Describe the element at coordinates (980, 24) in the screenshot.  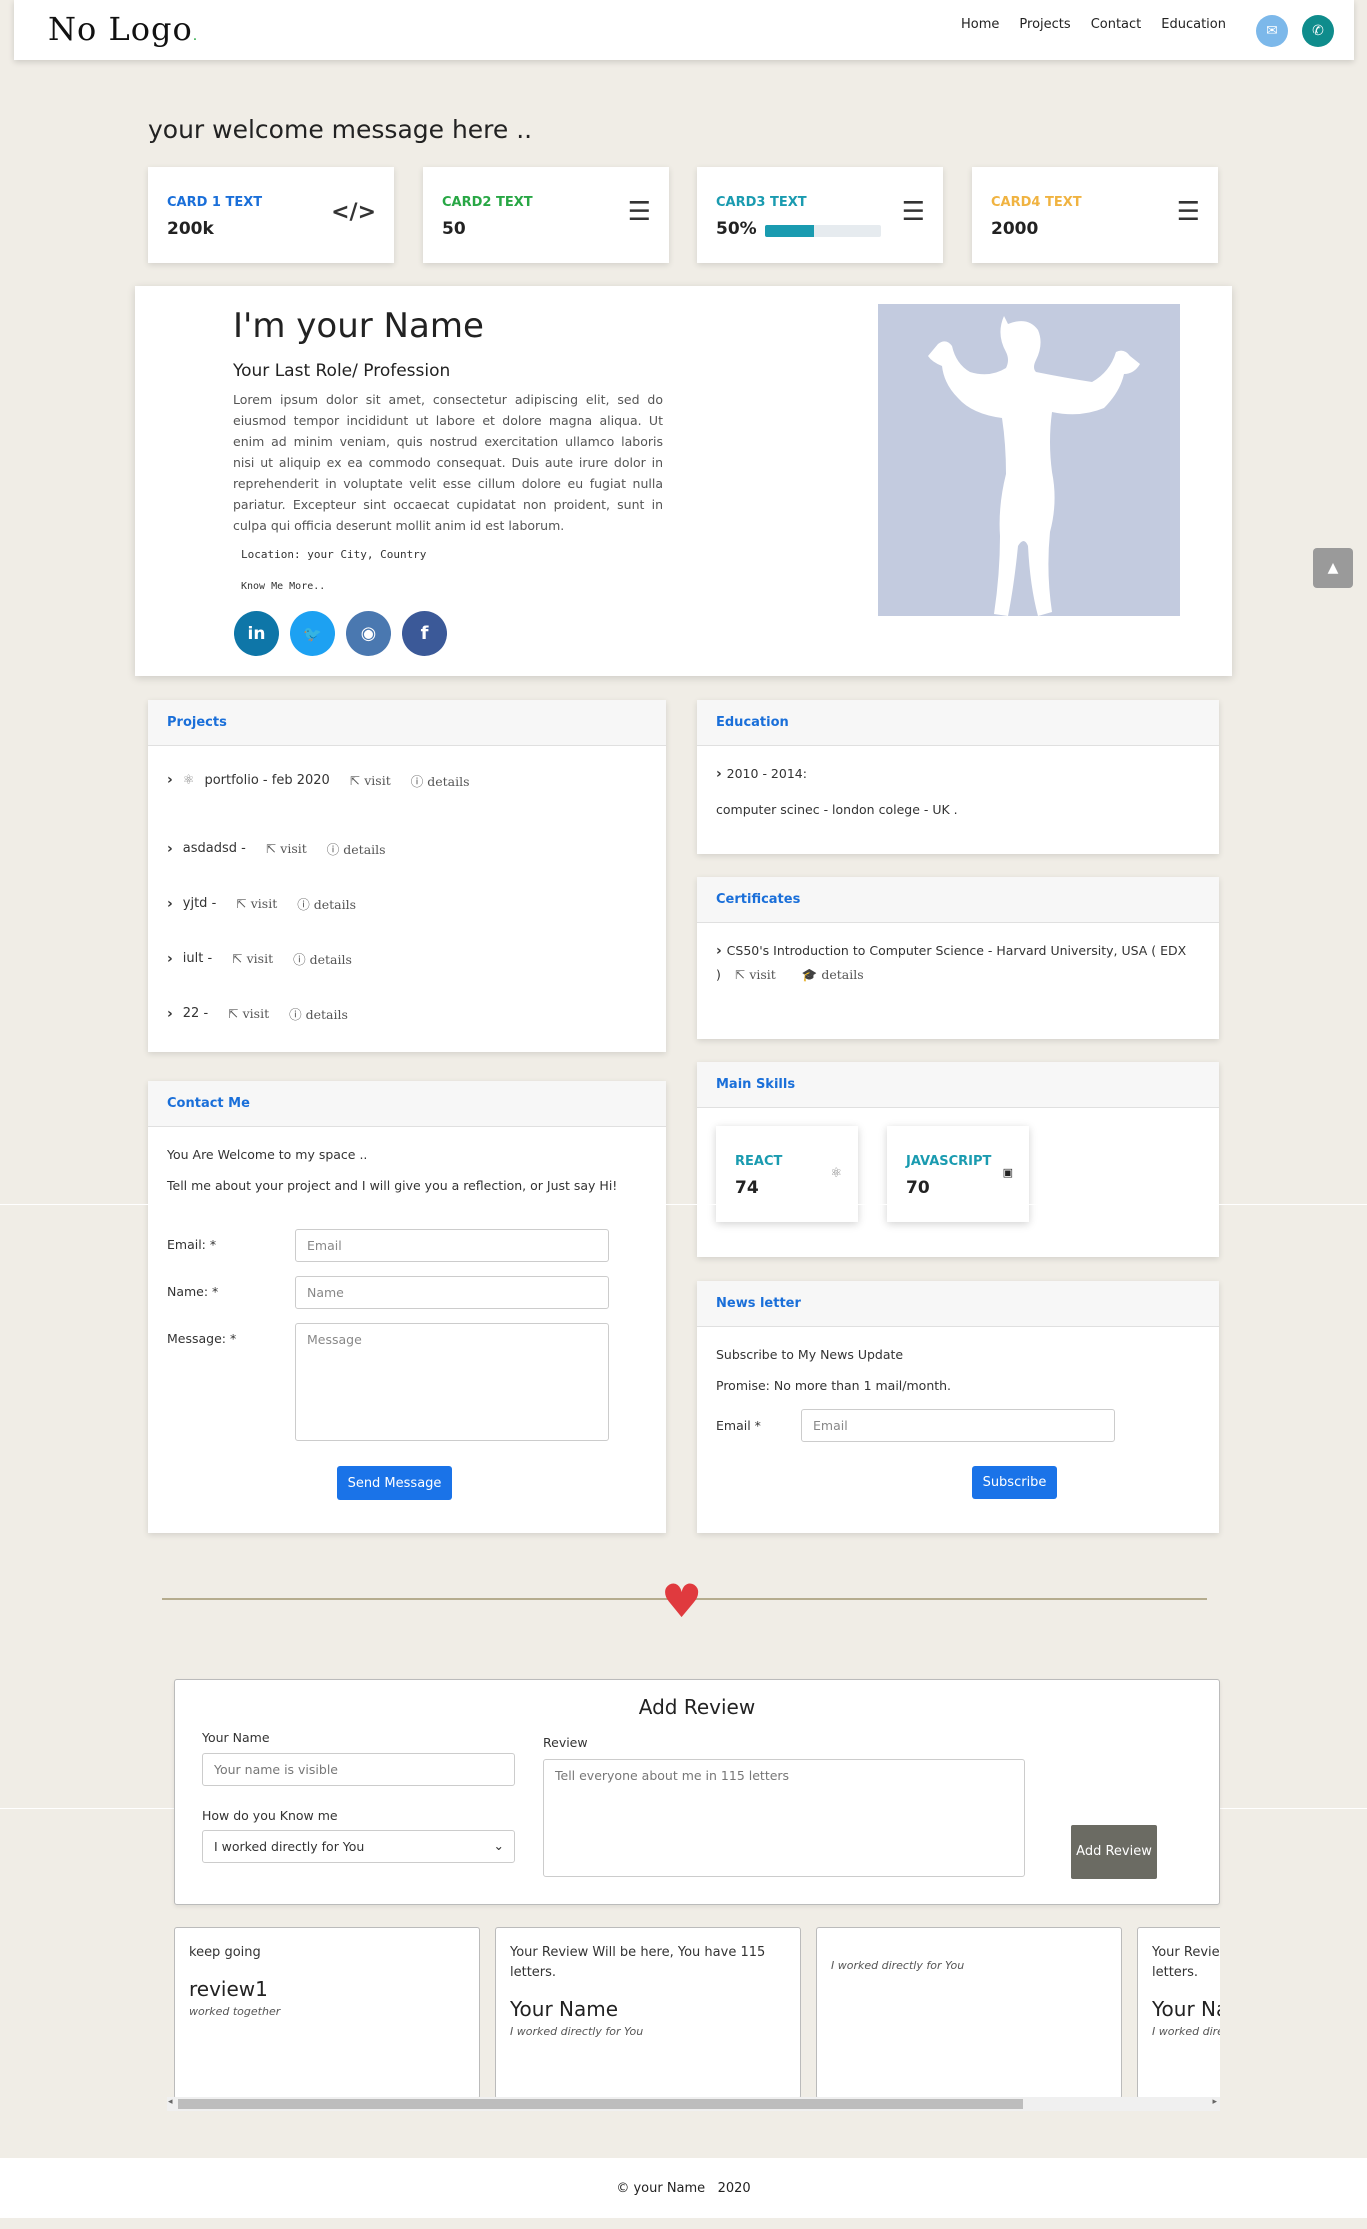
I see `nav-home-link: Home` at that location.